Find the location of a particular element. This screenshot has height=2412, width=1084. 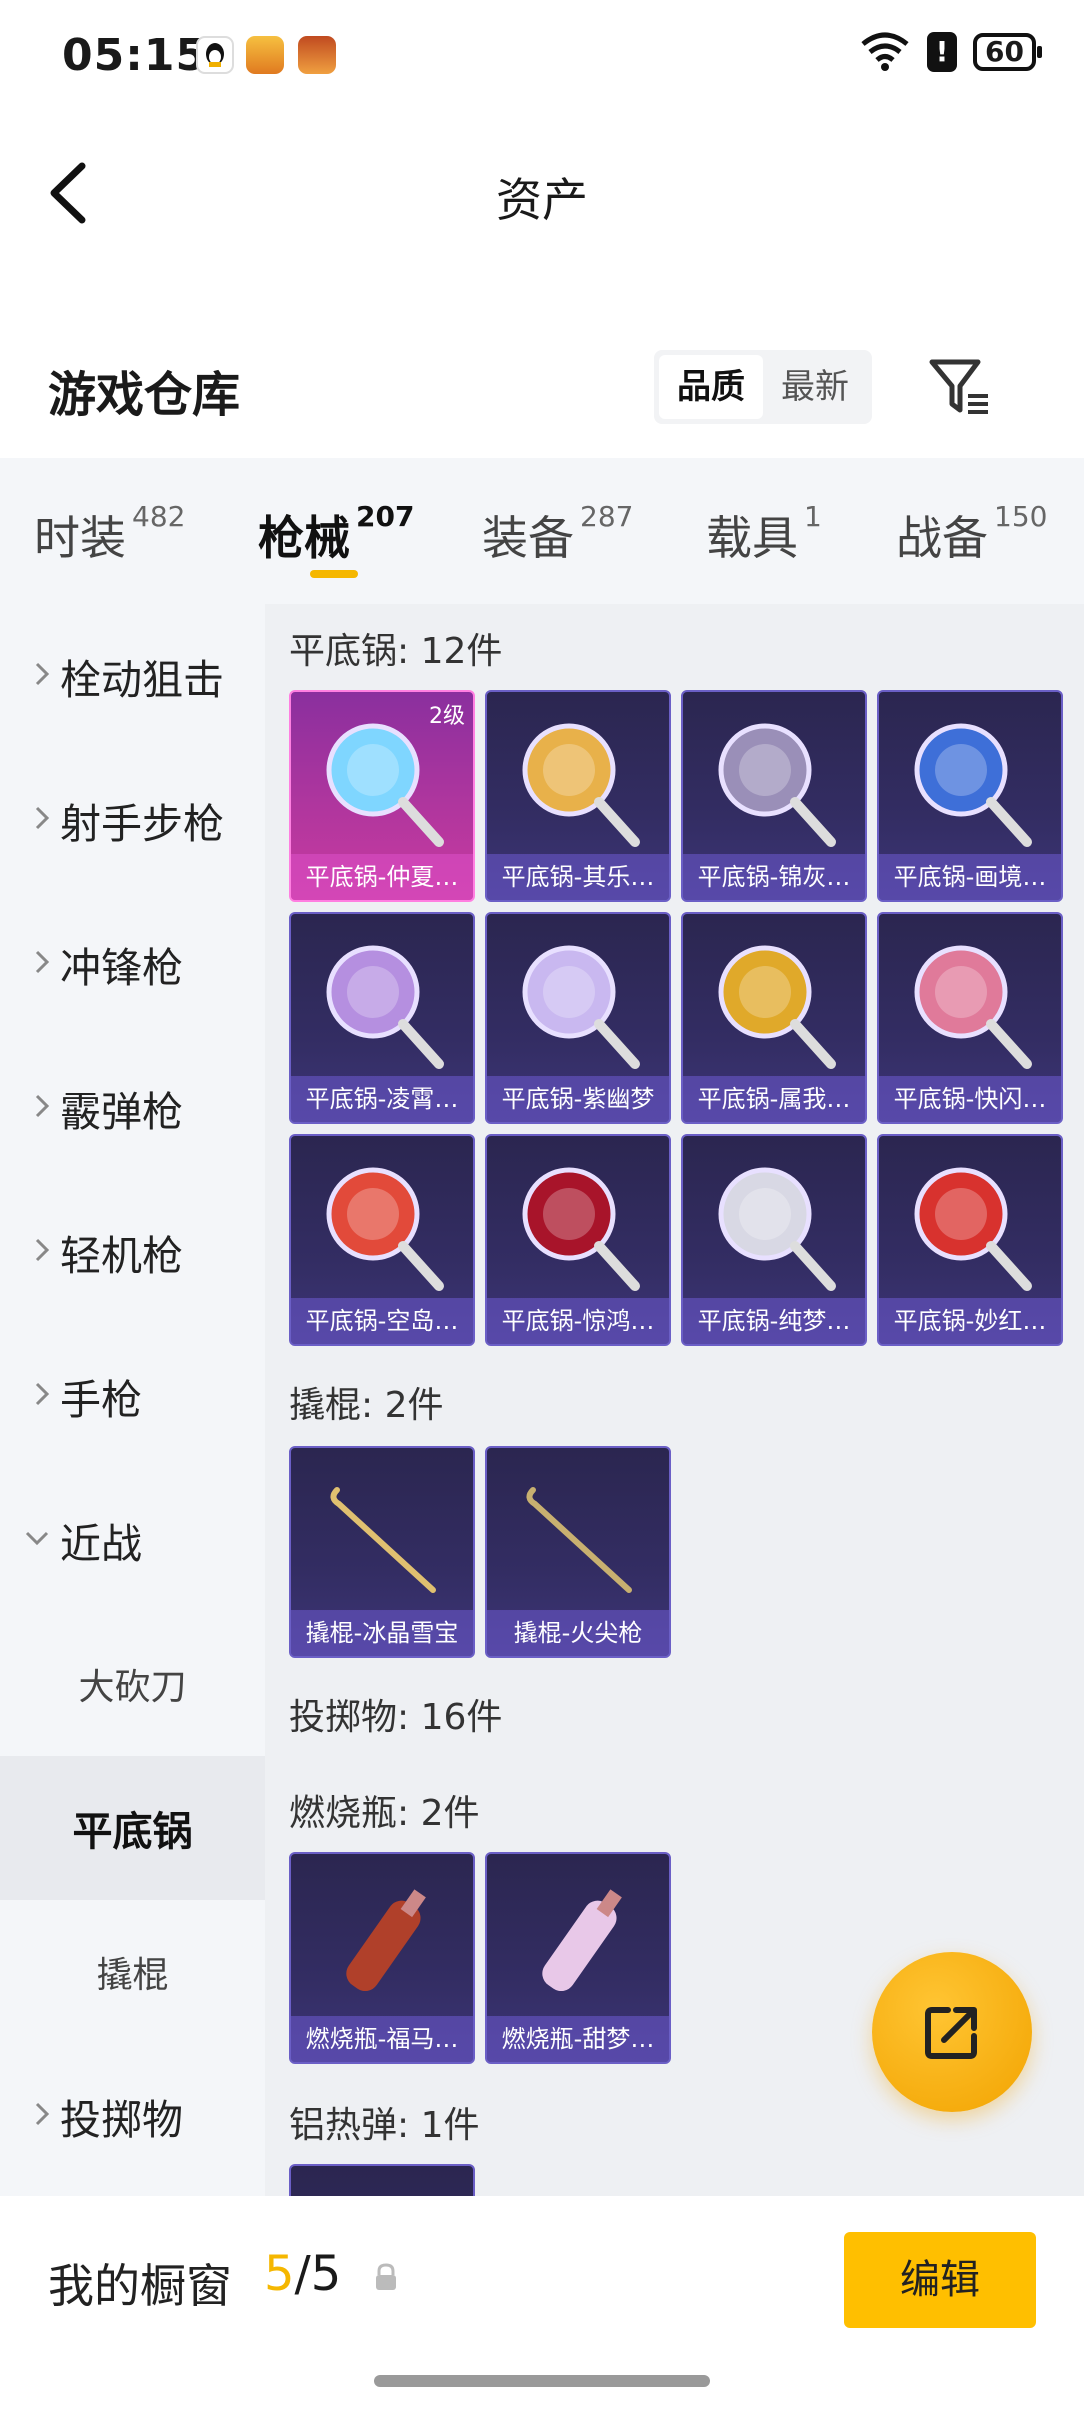

active-tab-indicator is located at coordinates (334, 574).